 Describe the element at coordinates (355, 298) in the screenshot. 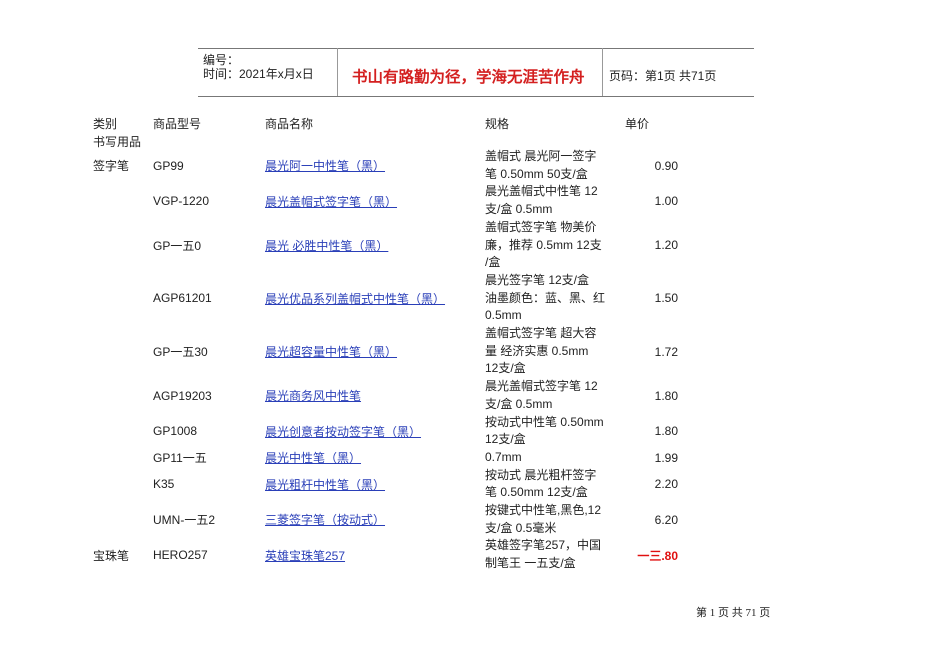

I see `row-product-link: 晨光优品系列盖帽式中性笔（黑）` at that location.